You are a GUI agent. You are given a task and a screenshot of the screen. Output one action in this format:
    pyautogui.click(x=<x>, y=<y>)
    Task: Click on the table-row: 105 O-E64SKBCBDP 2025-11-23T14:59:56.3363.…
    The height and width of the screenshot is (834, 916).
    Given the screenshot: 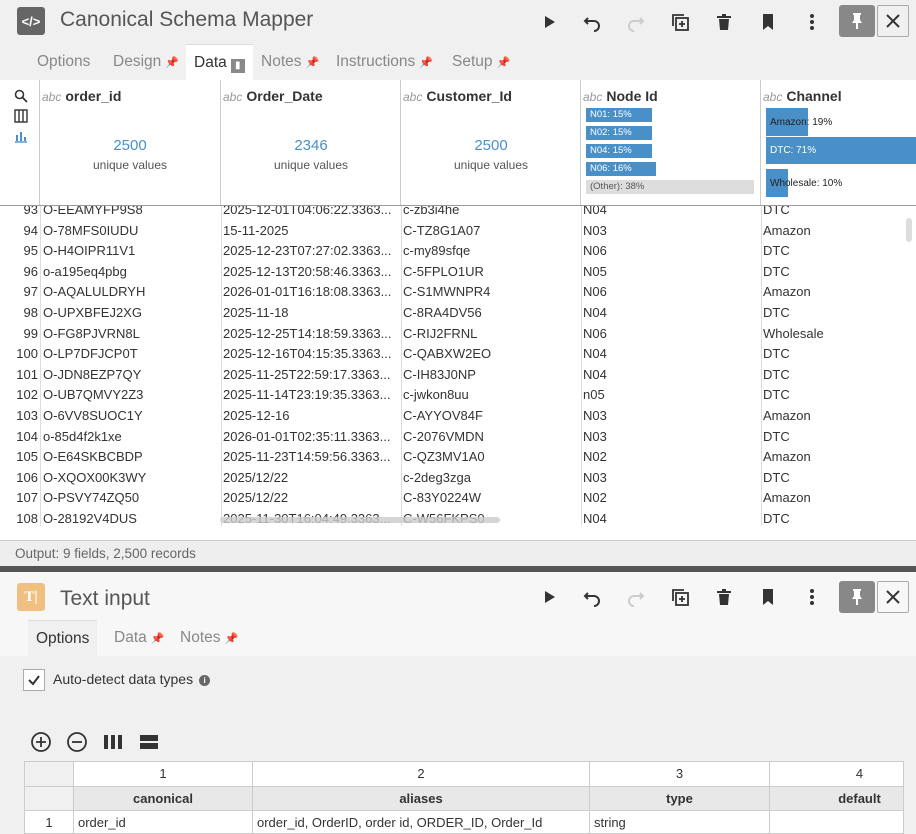 What is the action you would take?
    pyautogui.click(x=458, y=457)
    